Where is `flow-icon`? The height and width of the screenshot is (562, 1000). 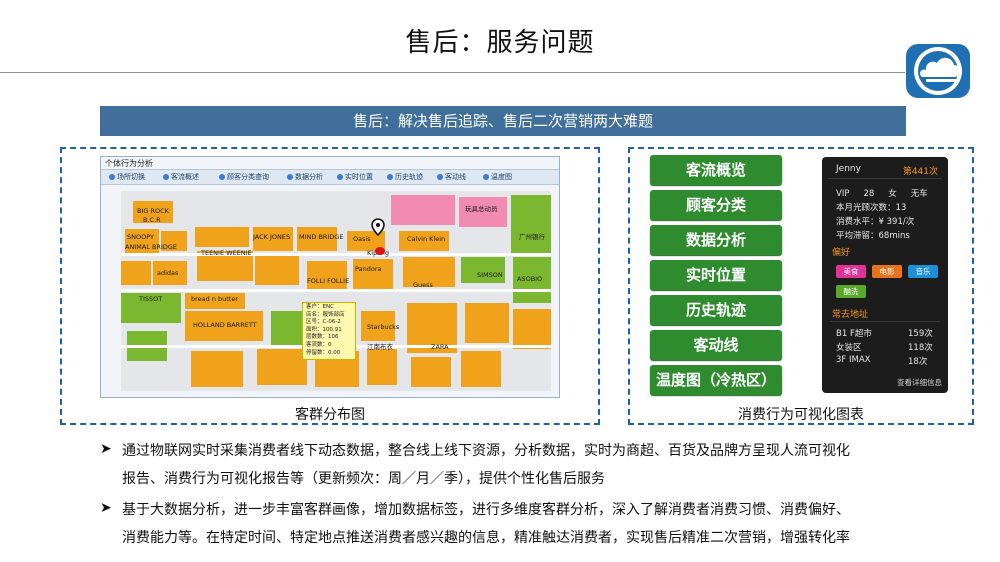
flow-icon is located at coordinates (166, 177).